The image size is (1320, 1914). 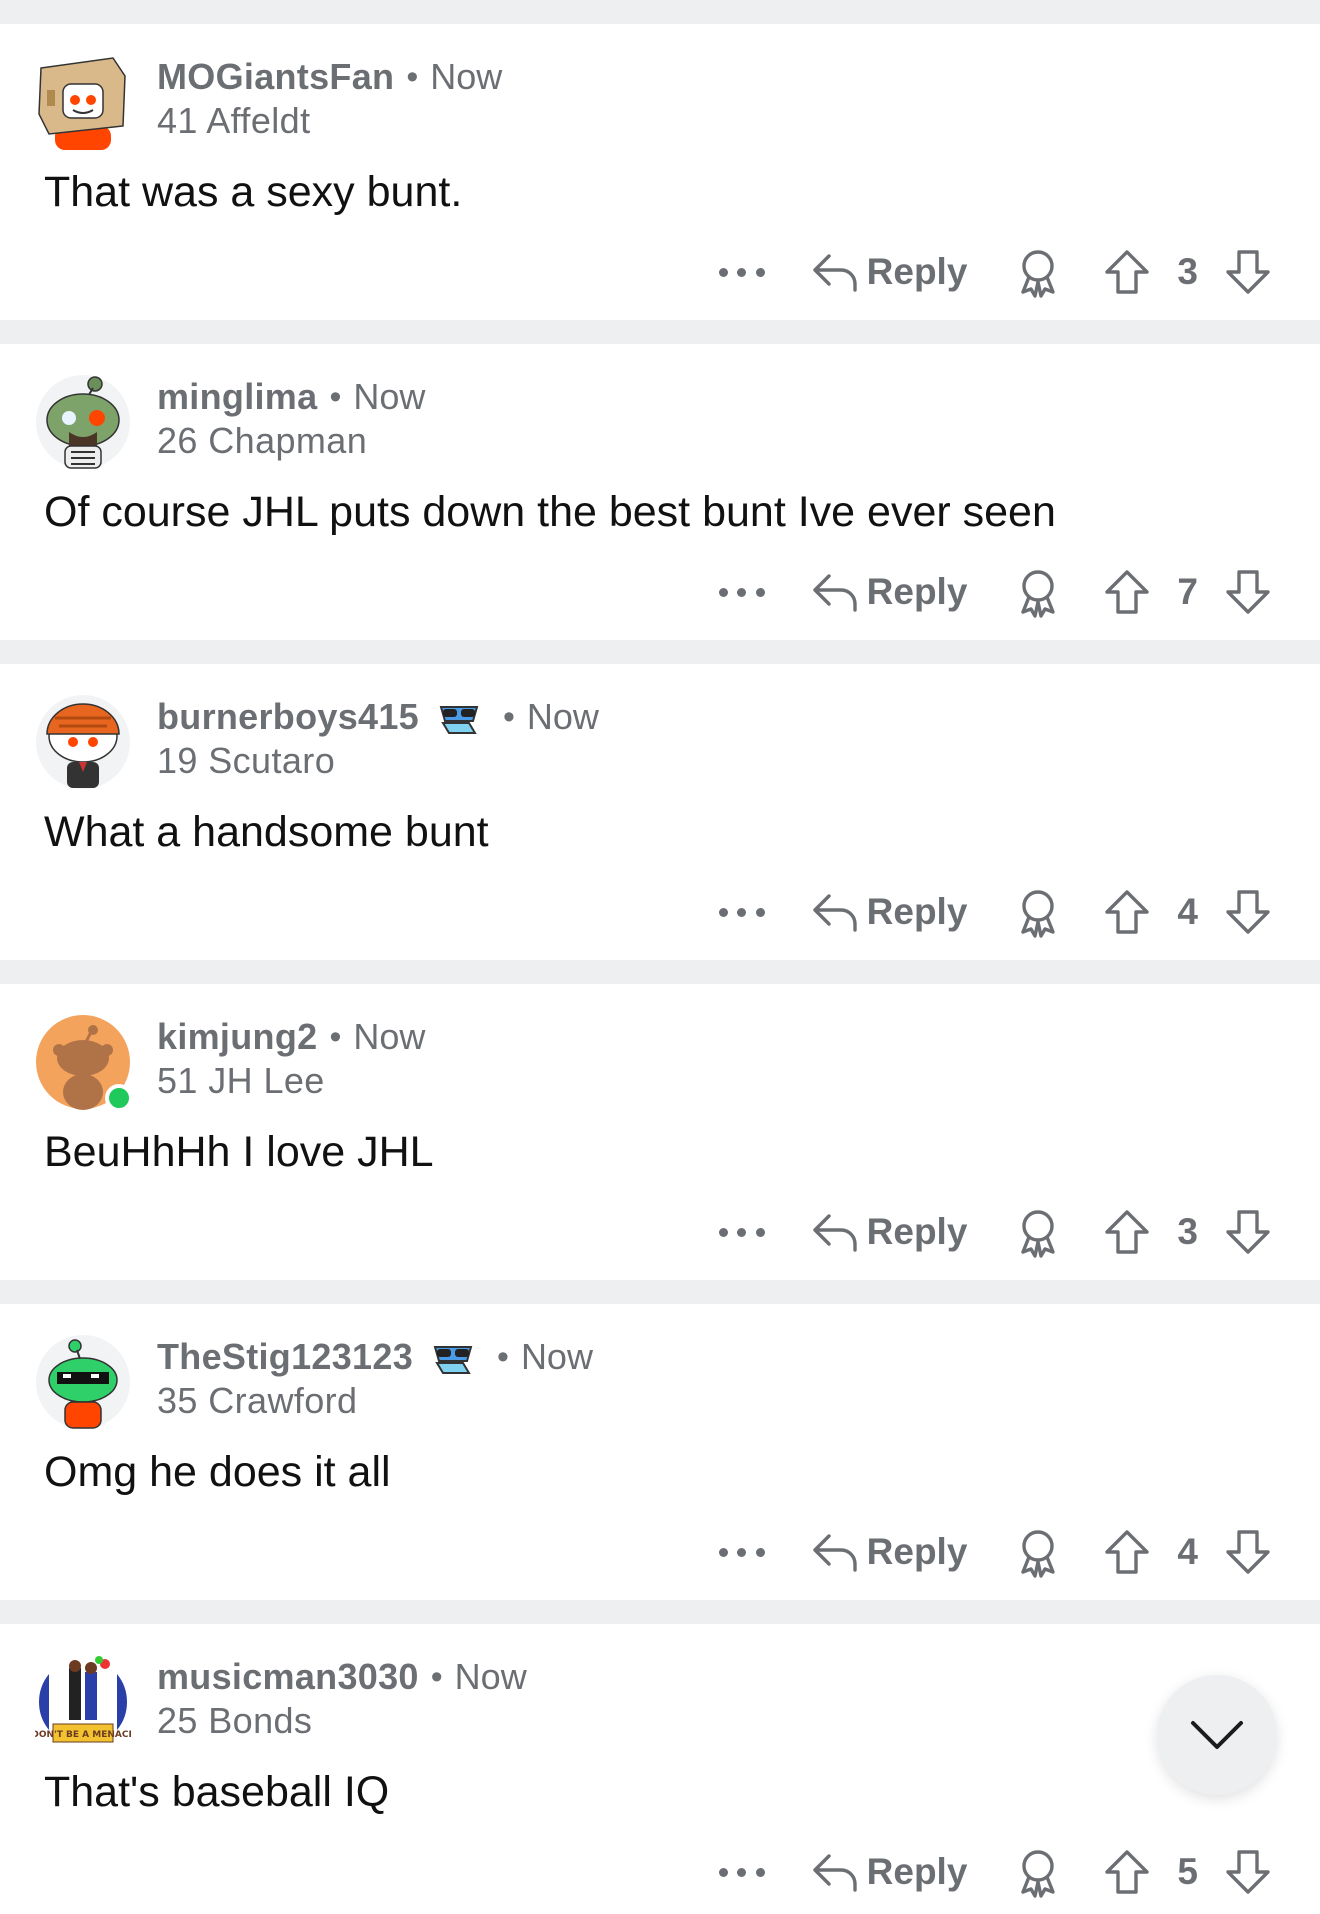 I want to click on vote-score: 5, so click(x=1187, y=1871).